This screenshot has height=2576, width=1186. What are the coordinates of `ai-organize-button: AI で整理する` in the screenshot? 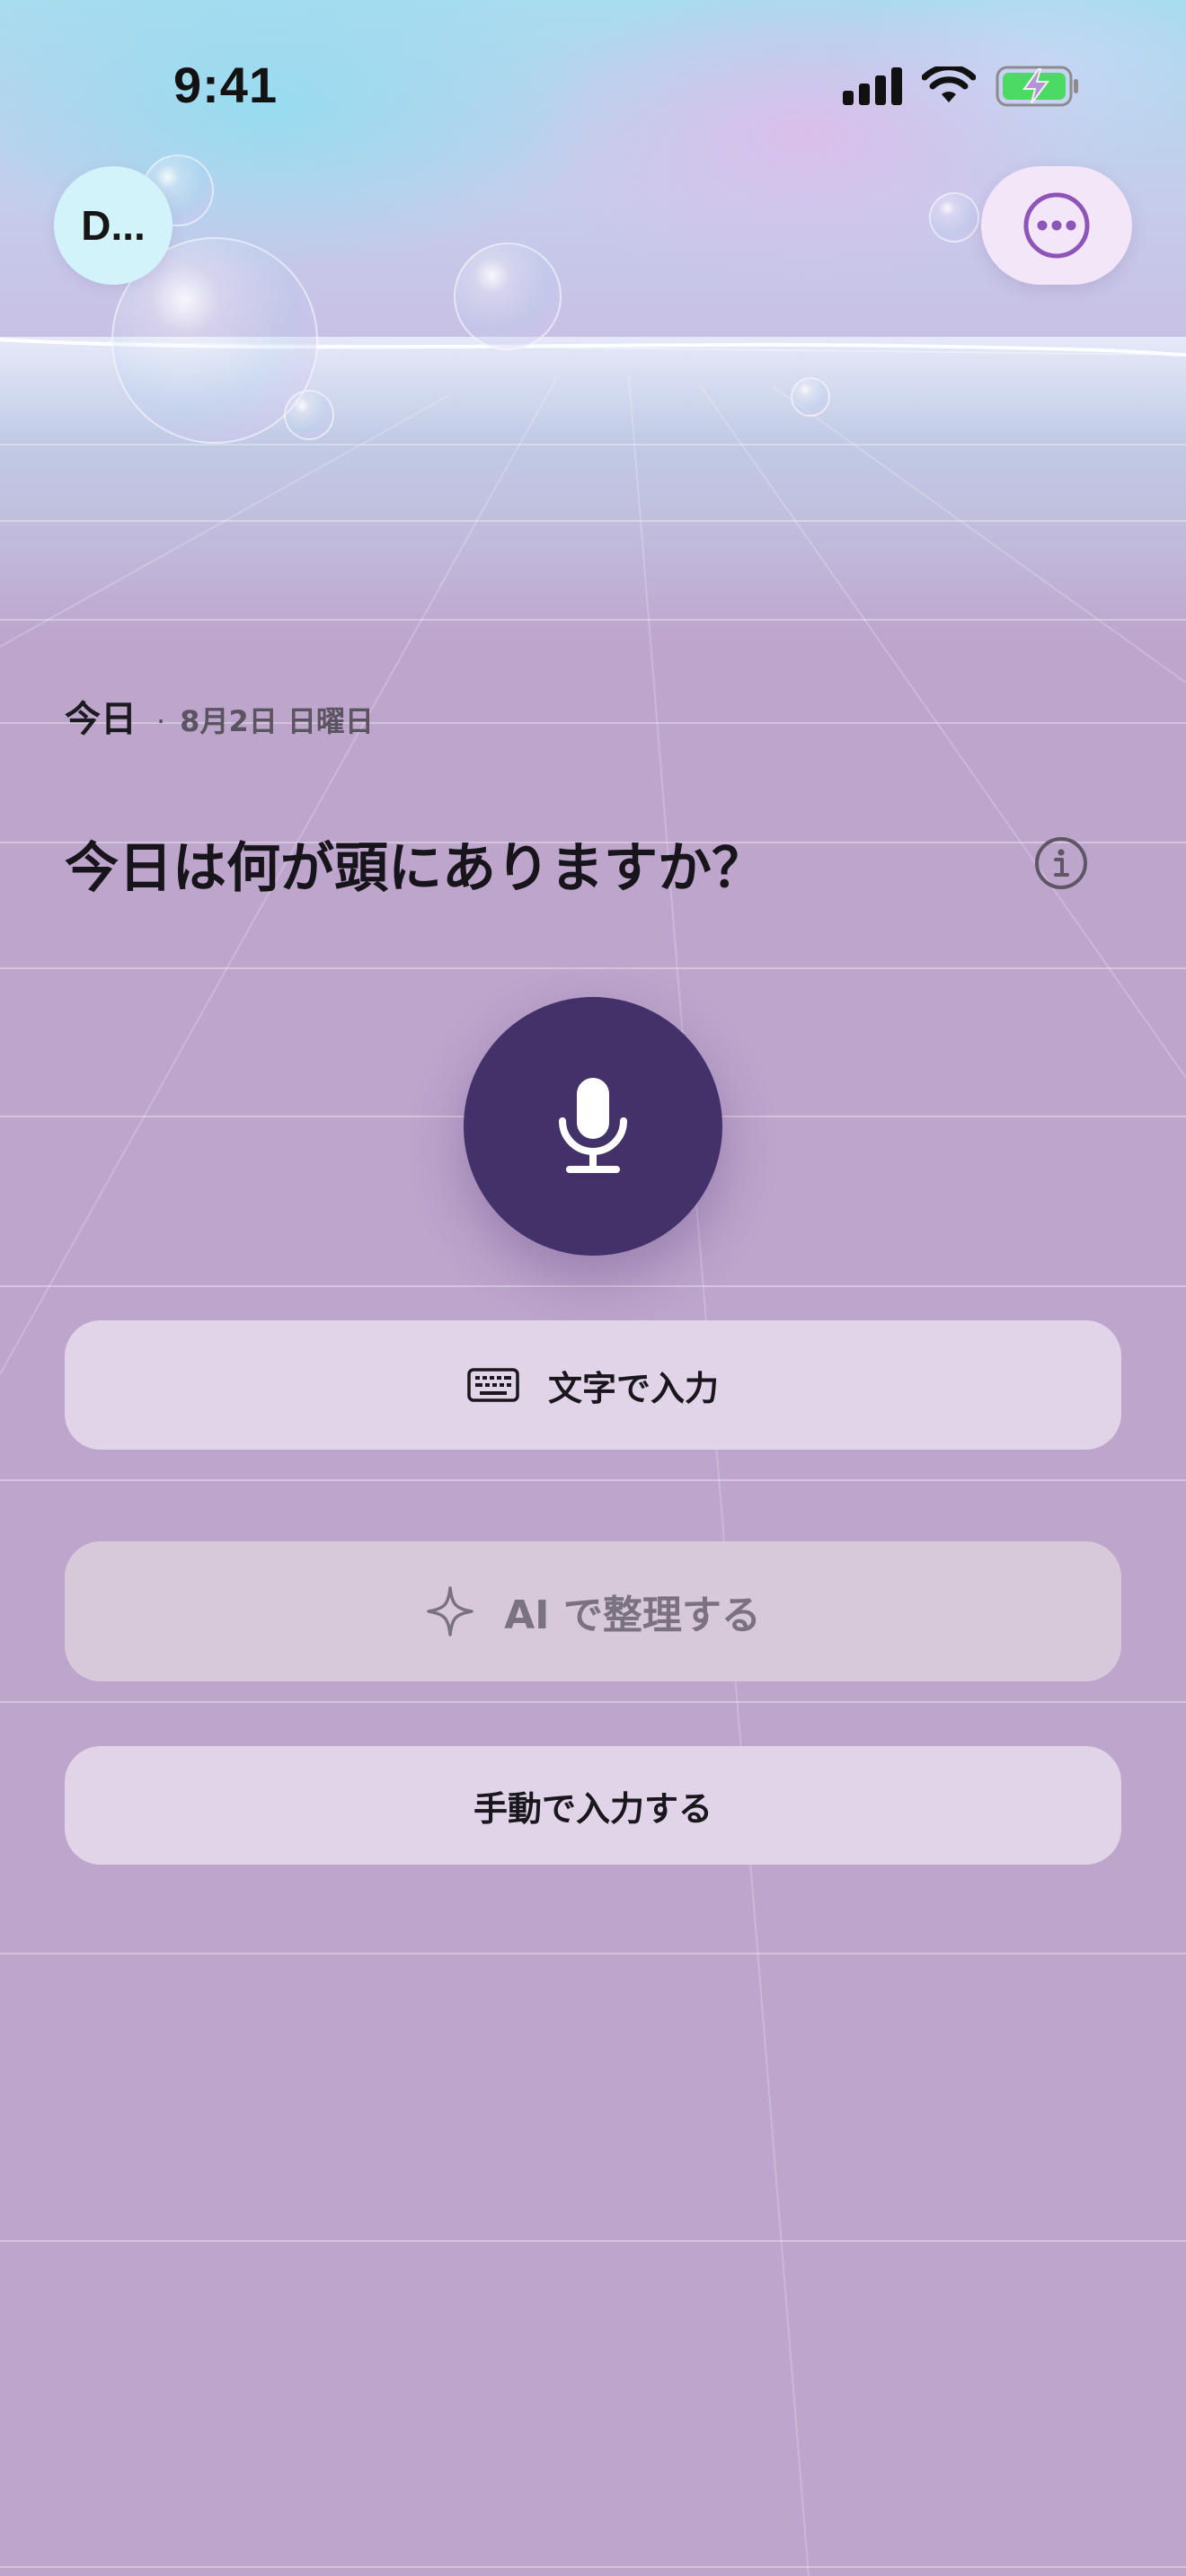 It's located at (593, 1611).